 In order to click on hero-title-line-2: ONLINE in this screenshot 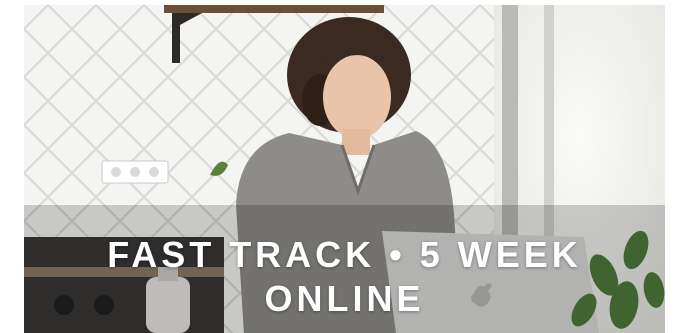, I will do `click(344, 298)`.